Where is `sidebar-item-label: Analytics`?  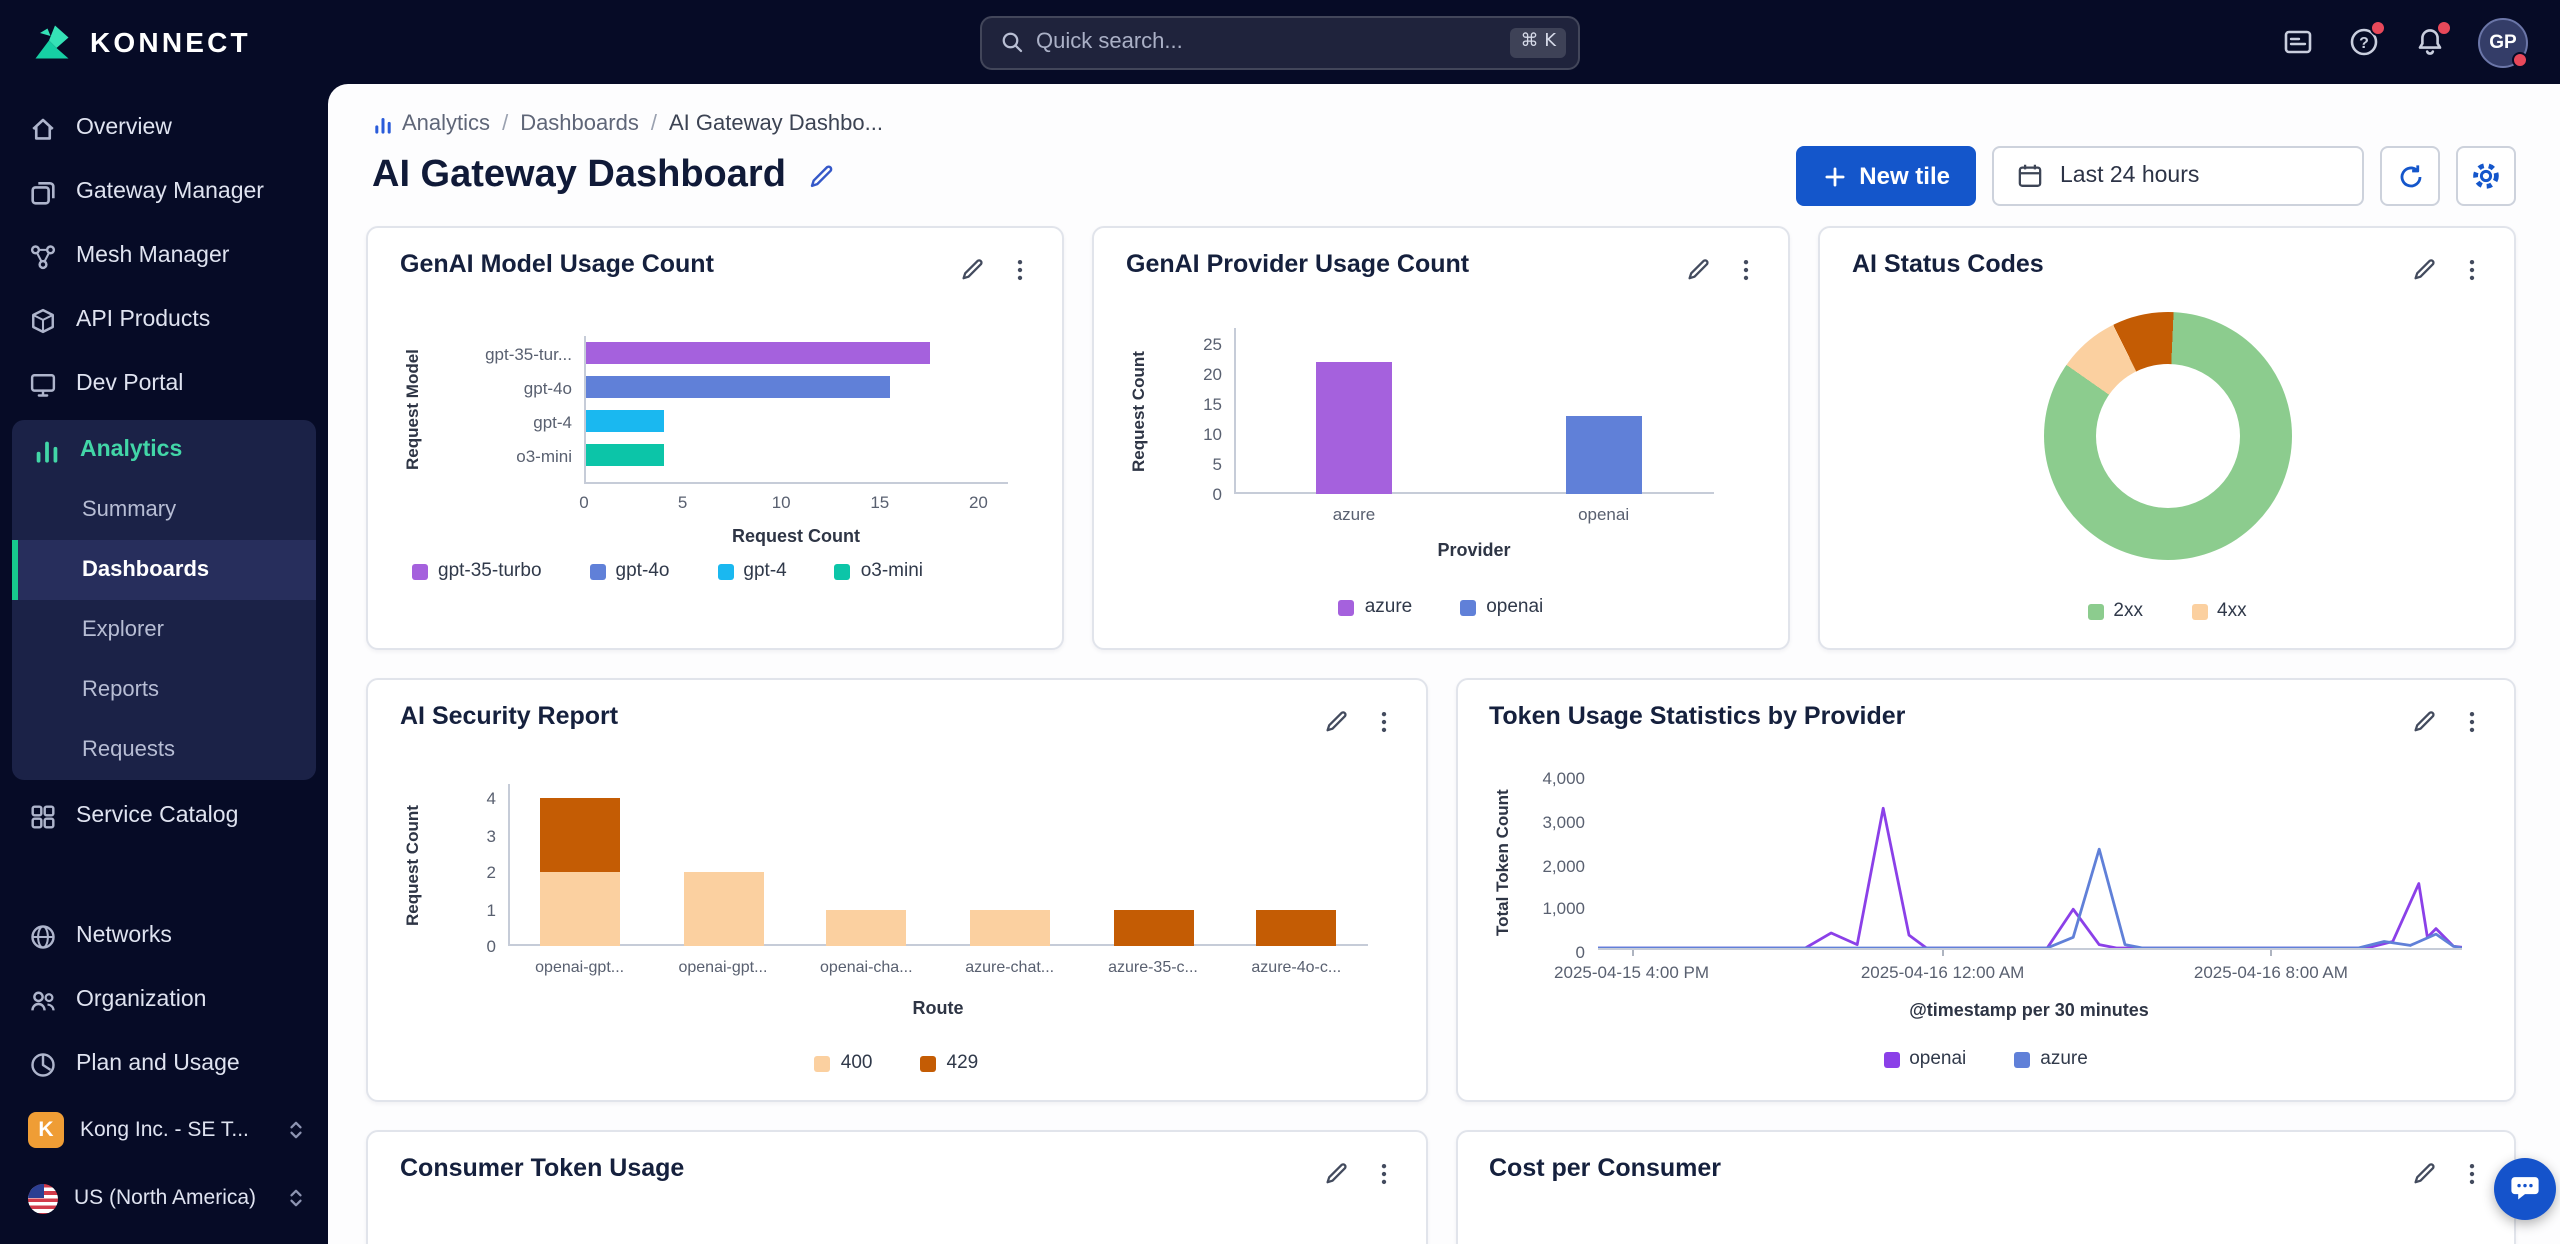 sidebar-item-label: Analytics is located at coordinates (131, 450).